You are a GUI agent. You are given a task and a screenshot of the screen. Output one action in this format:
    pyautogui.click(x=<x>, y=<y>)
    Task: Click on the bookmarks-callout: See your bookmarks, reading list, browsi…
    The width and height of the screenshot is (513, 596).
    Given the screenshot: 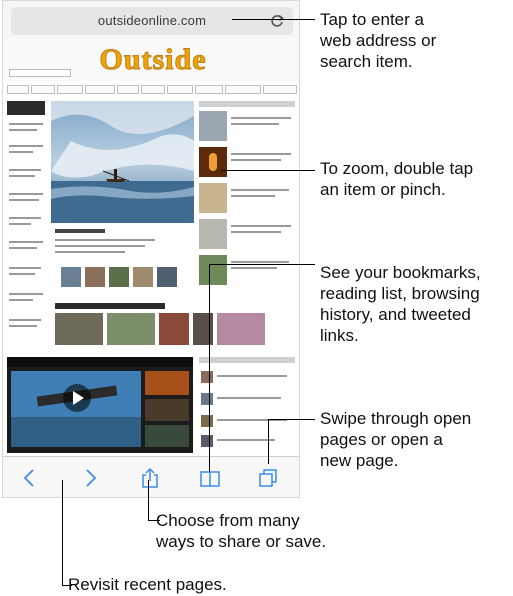 What is the action you would take?
    pyautogui.click(x=400, y=304)
    